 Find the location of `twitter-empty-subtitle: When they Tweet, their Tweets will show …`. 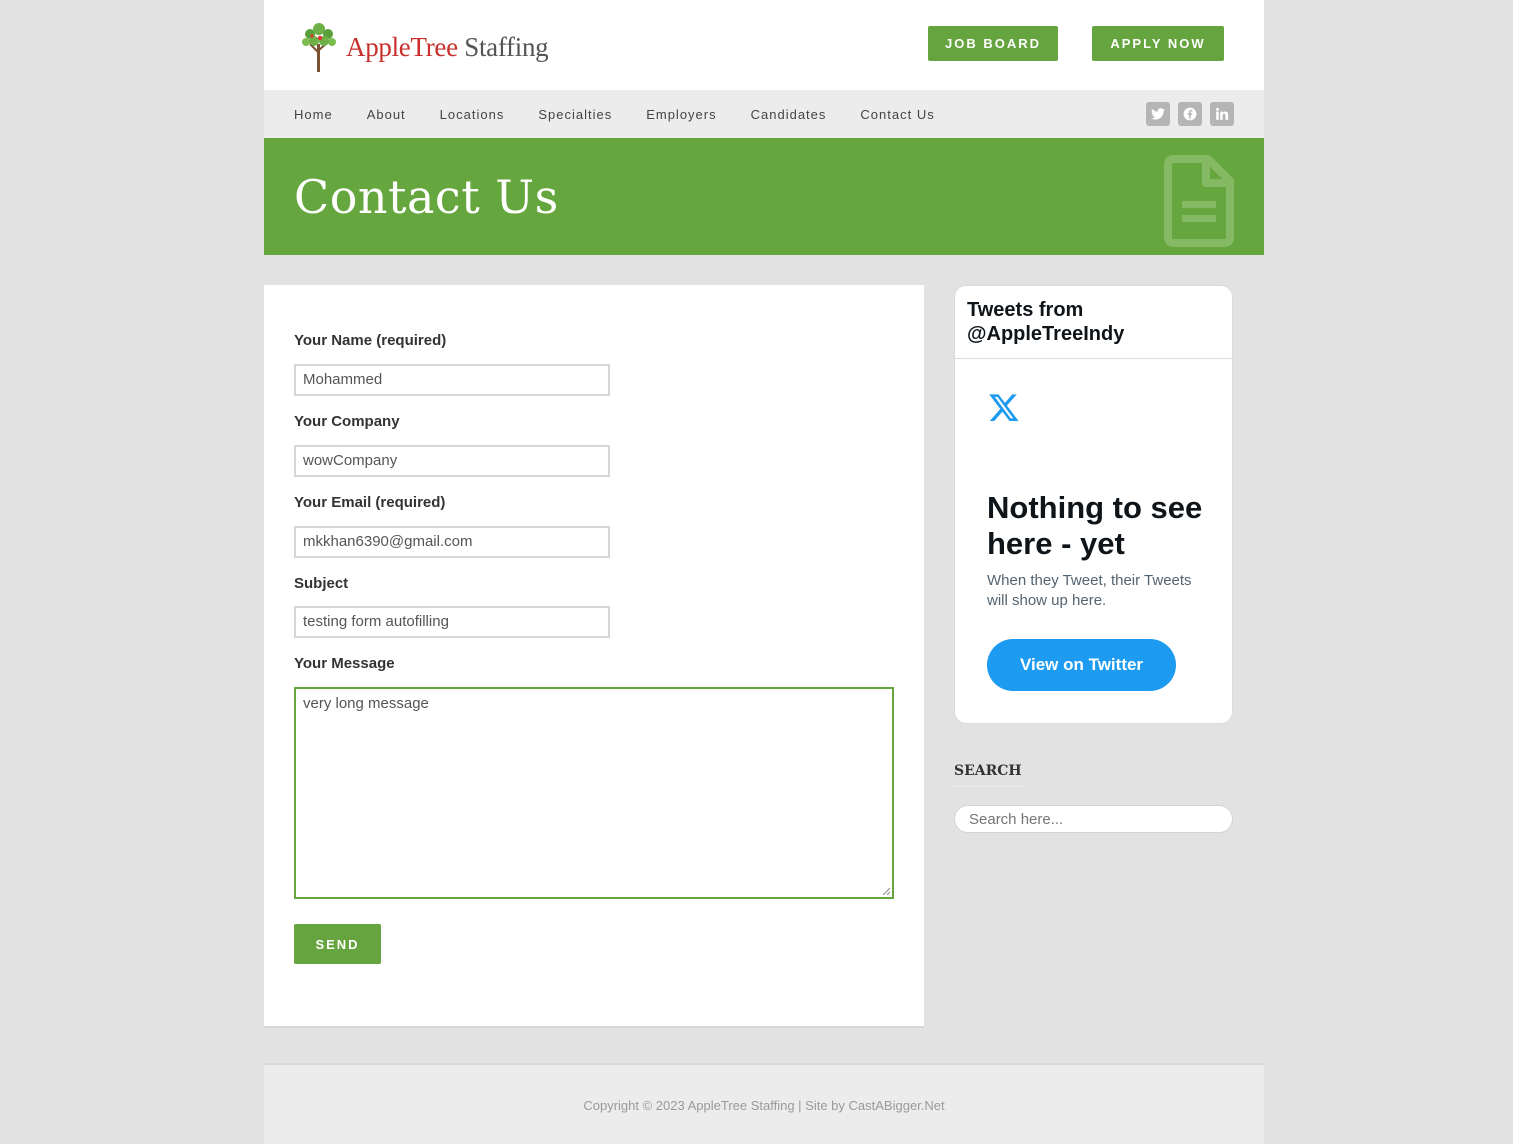

twitter-empty-subtitle: When they Tweet, their Tweets will show … is located at coordinates (1089, 590).